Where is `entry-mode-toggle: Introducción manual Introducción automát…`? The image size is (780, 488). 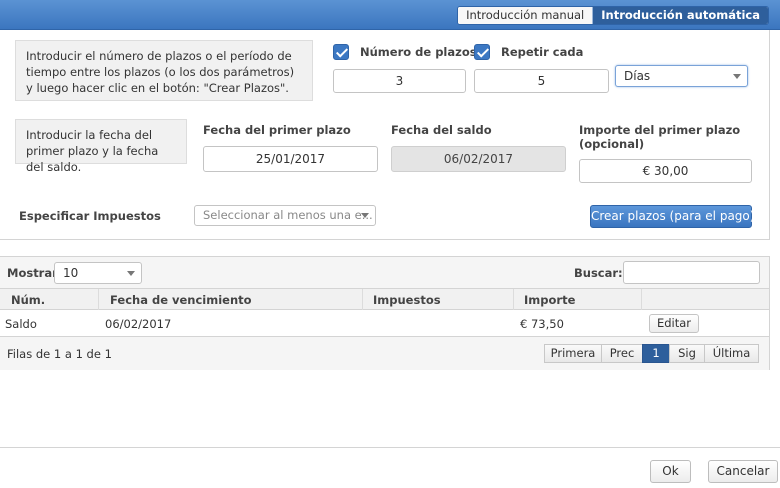 entry-mode-toggle: Introducción manual Introducción automát… is located at coordinates (613, 15).